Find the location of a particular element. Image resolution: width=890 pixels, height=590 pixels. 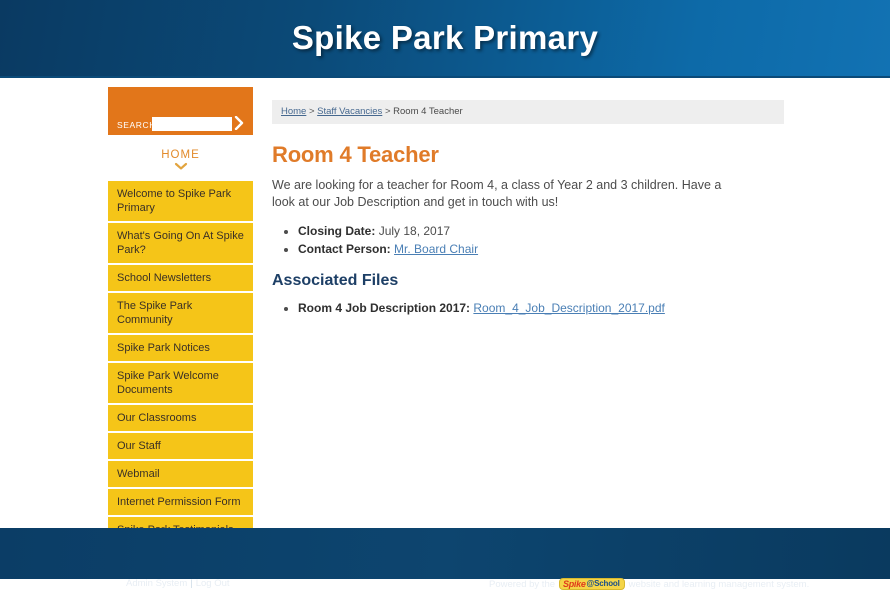

sidebar-item-welcome-to-spike-park-primary: Welcome to Spike Park Primary is located at coordinates (180, 201).